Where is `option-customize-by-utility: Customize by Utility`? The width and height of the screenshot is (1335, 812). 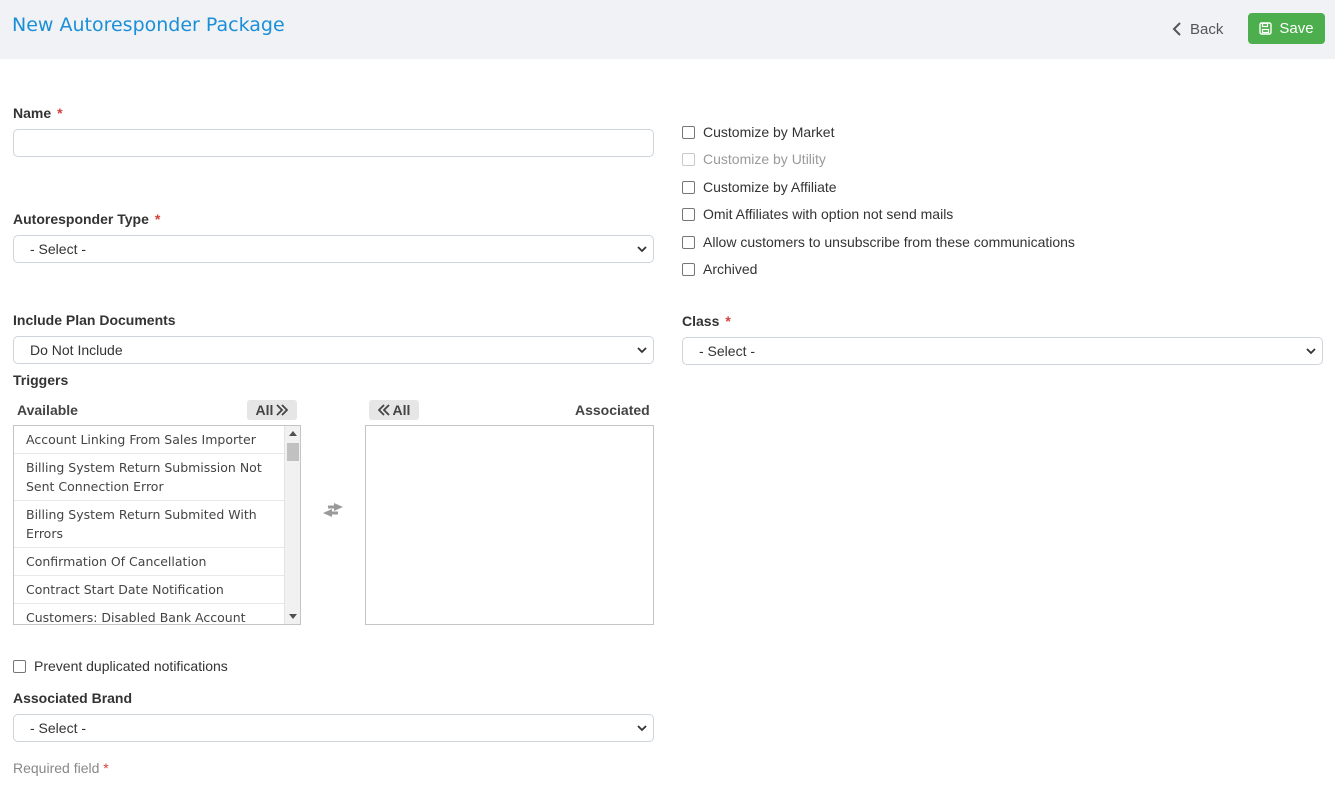 option-customize-by-utility: Customize by Utility is located at coordinates (754, 159).